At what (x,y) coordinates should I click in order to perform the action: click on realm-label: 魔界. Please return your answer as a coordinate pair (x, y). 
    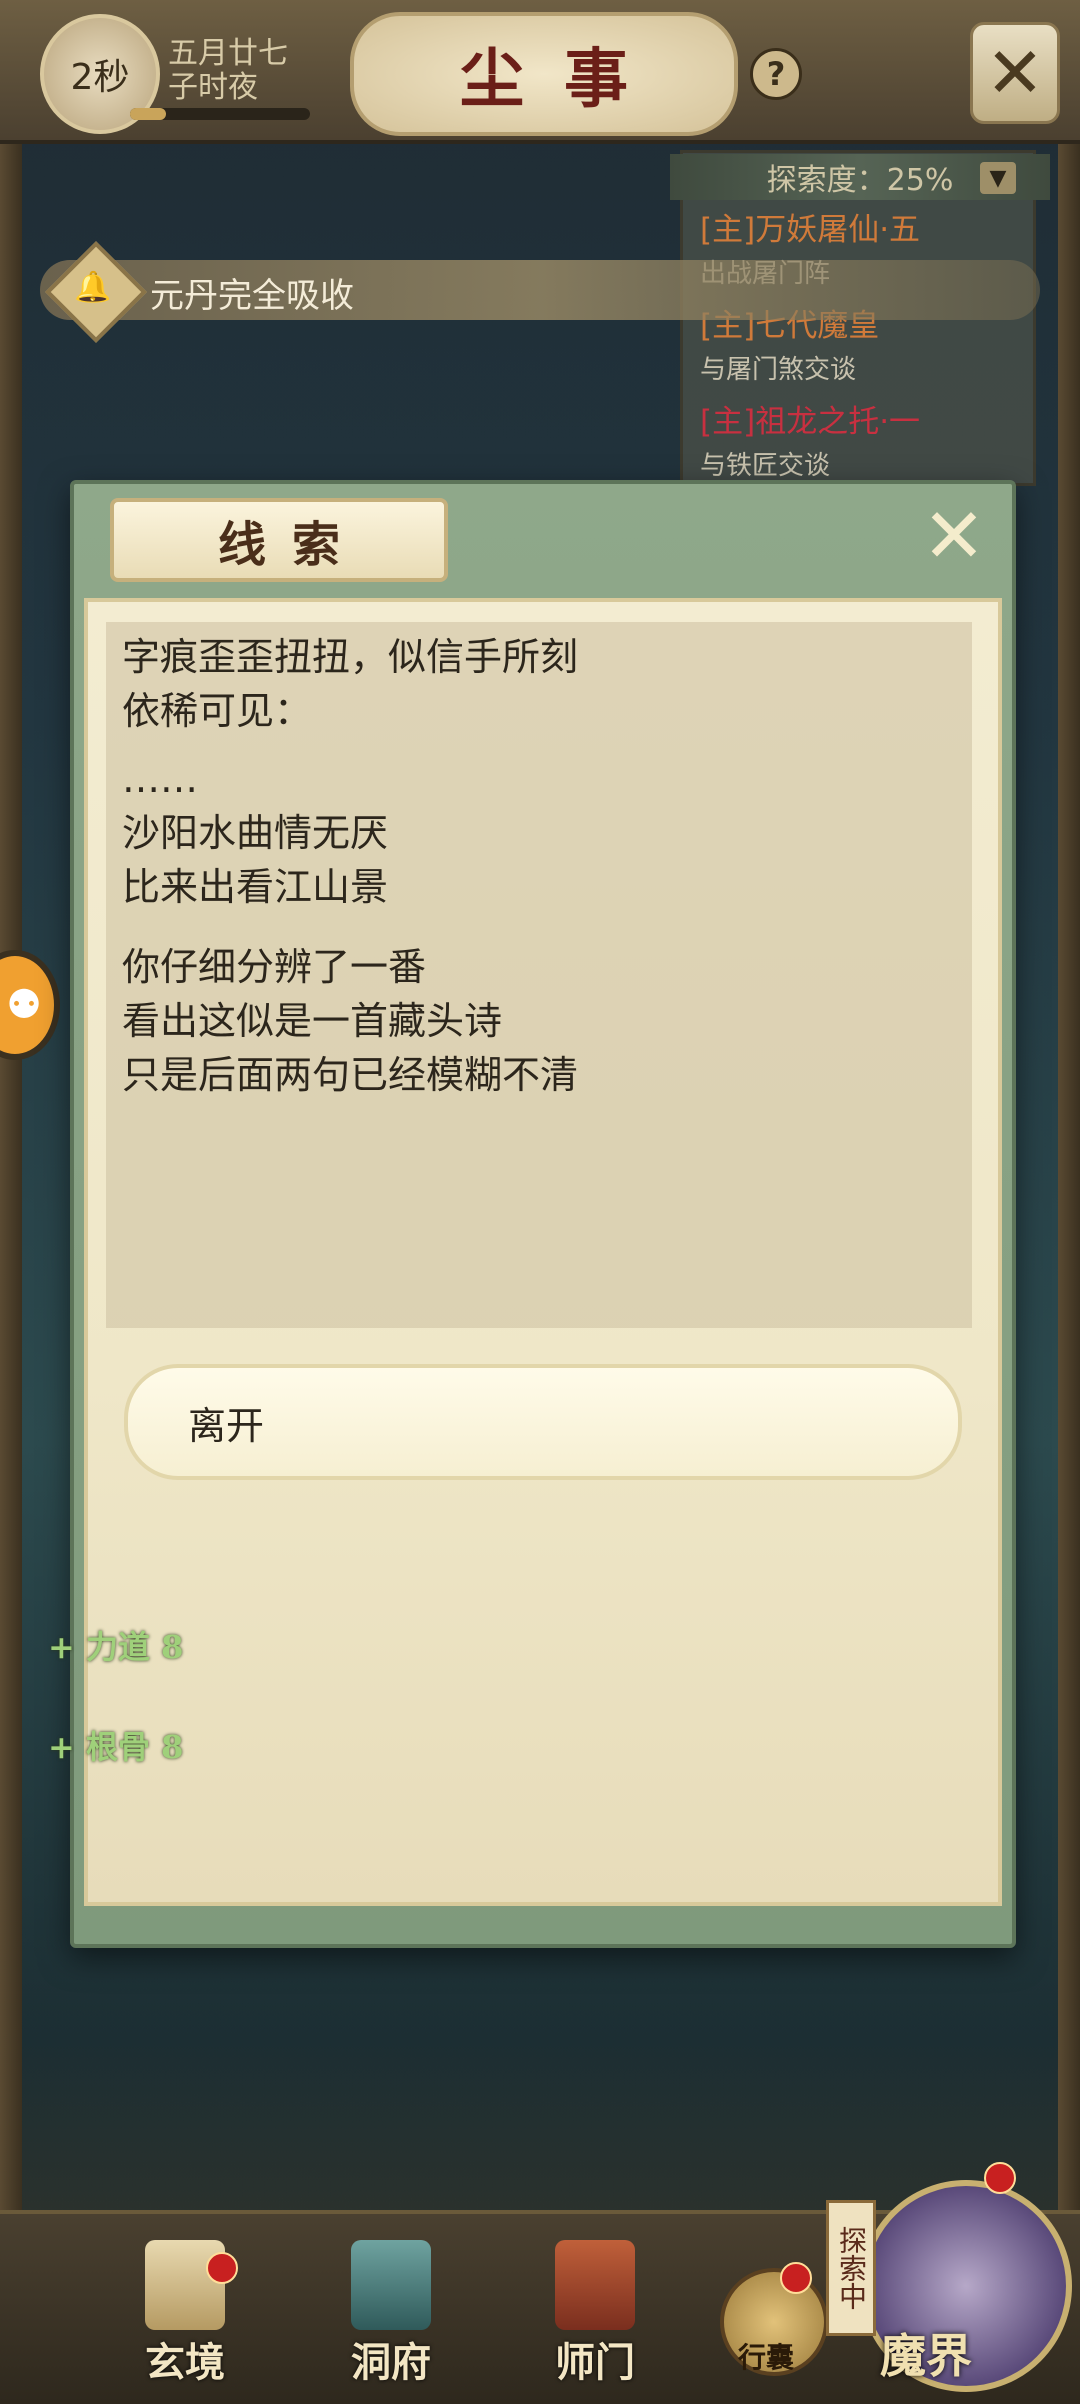
    Looking at the image, I should click on (926, 2356).